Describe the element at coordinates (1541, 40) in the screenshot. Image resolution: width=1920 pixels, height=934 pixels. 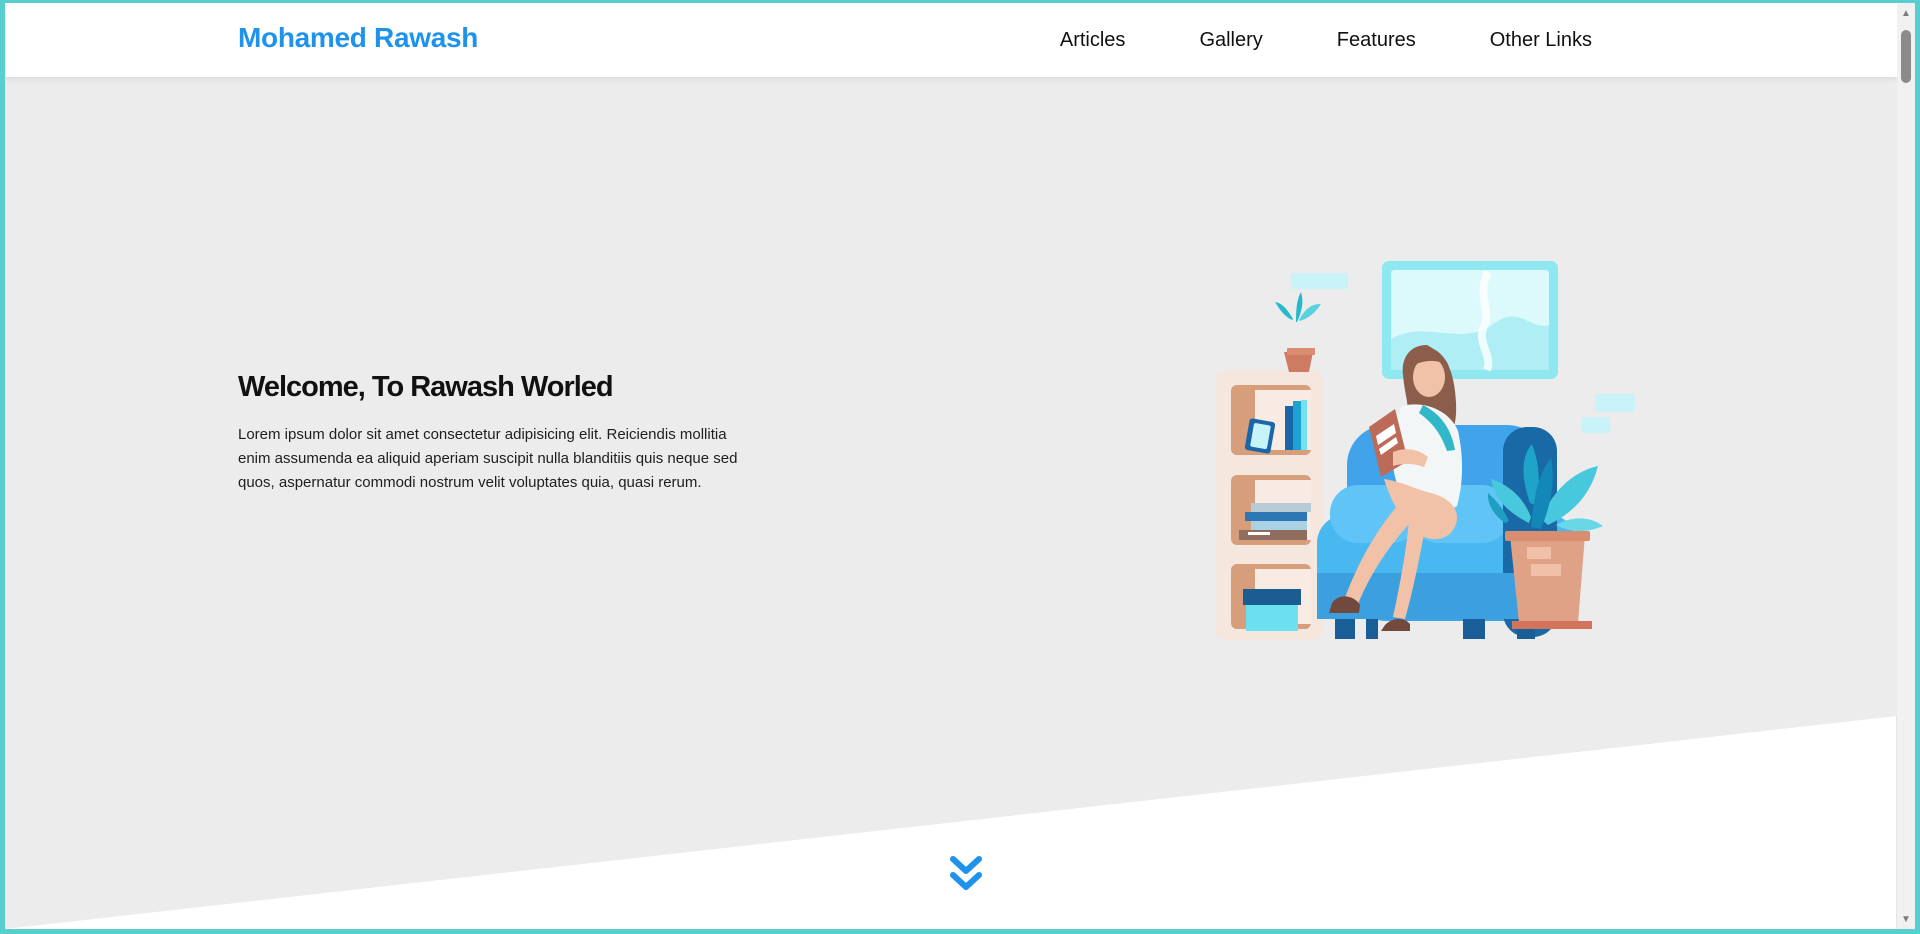
I see `nav-link-other-links: Other Links` at that location.